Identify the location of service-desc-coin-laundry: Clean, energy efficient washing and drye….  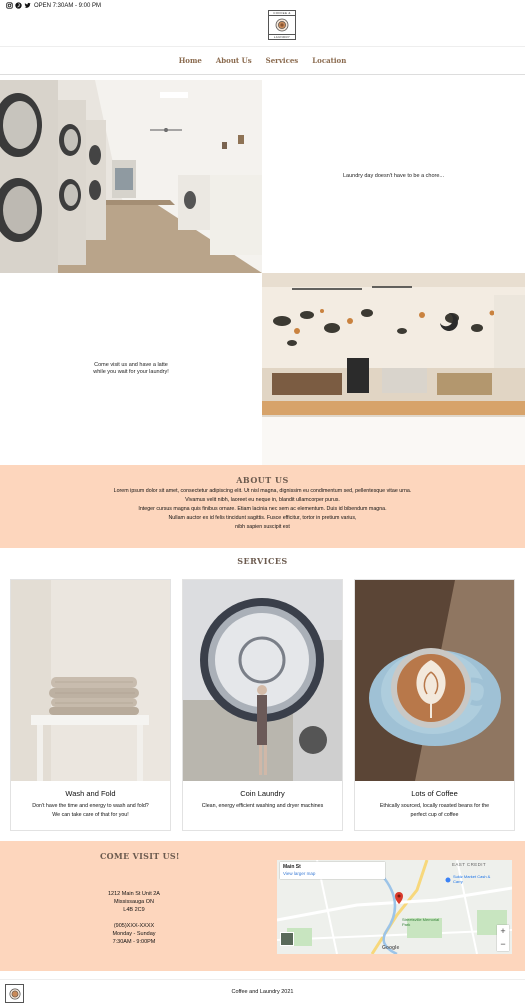
(262, 806).